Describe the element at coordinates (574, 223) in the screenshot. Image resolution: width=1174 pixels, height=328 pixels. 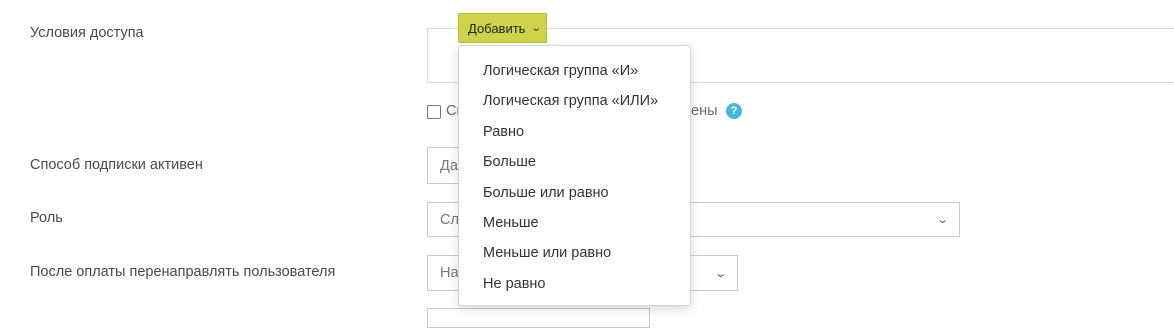
I see `menu-item-less: Меньше` at that location.